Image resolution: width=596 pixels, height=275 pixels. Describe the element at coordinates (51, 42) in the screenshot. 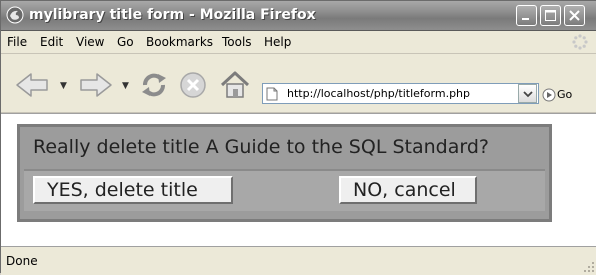

I see `menu-edit: Edit` at that location.